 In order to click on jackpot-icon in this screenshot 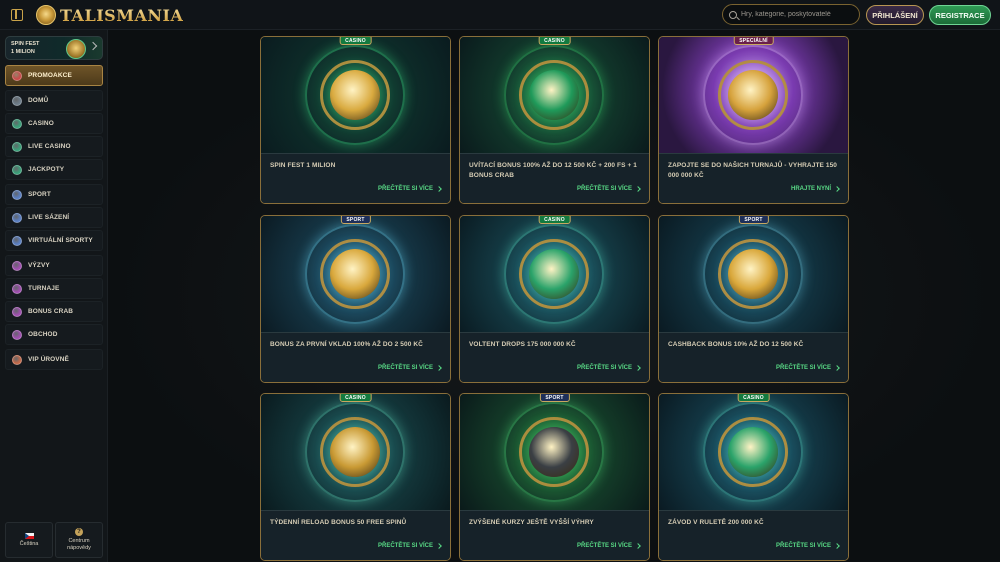, I will do `click(17, 169)`.